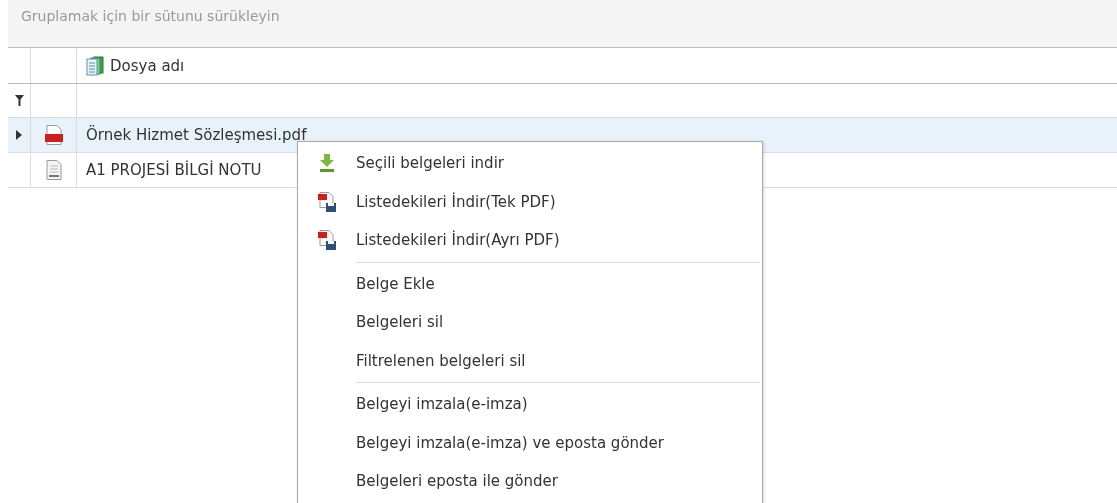 The height and width of the screenshot is (503, 1117). What do you see at coordinates (53, 170) in the screenshot?
I see `document-file-icon` at bounding box center [53, 170].